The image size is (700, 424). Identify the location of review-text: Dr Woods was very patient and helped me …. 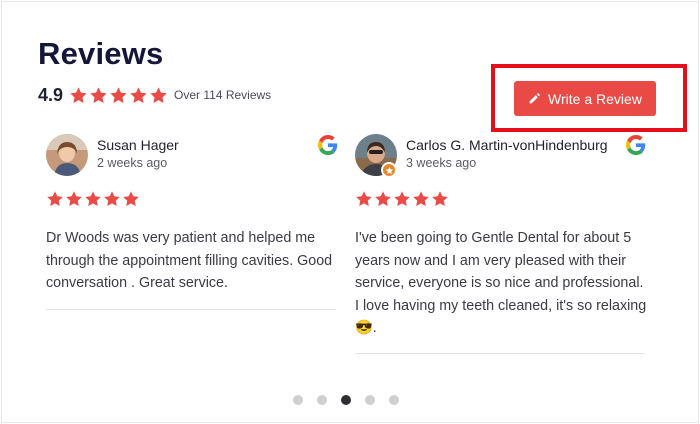
(189, 260).